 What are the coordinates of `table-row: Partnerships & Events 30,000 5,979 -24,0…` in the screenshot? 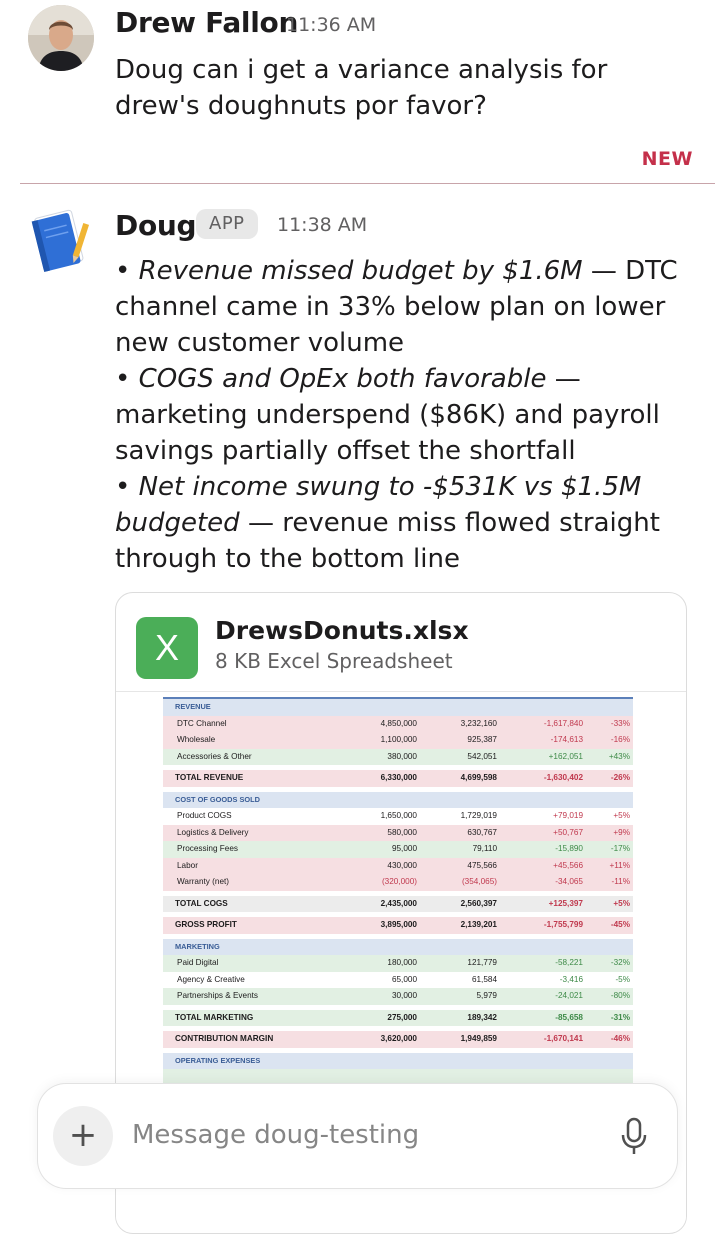 It's located at (398, 996).